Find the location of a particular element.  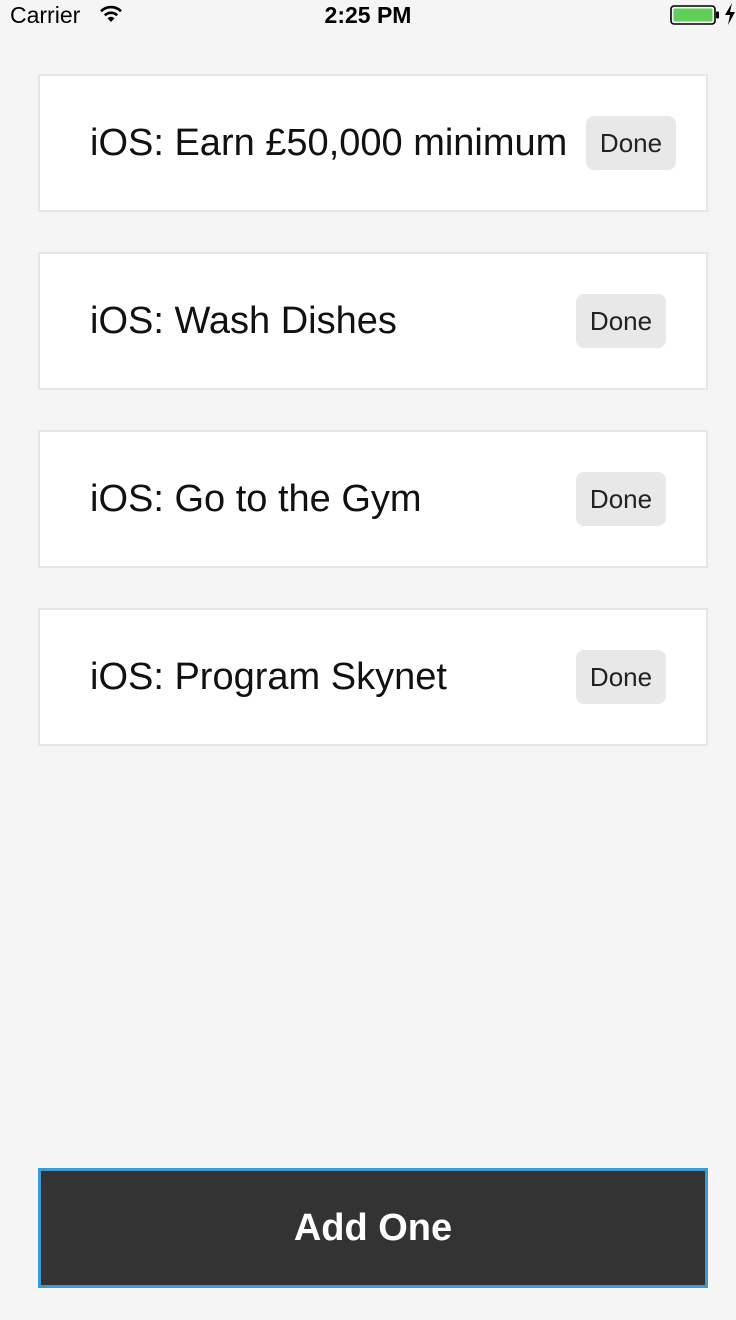

todo-item: iOS: Earn £50,000 minimum Done is located at coordinates (373, 143).